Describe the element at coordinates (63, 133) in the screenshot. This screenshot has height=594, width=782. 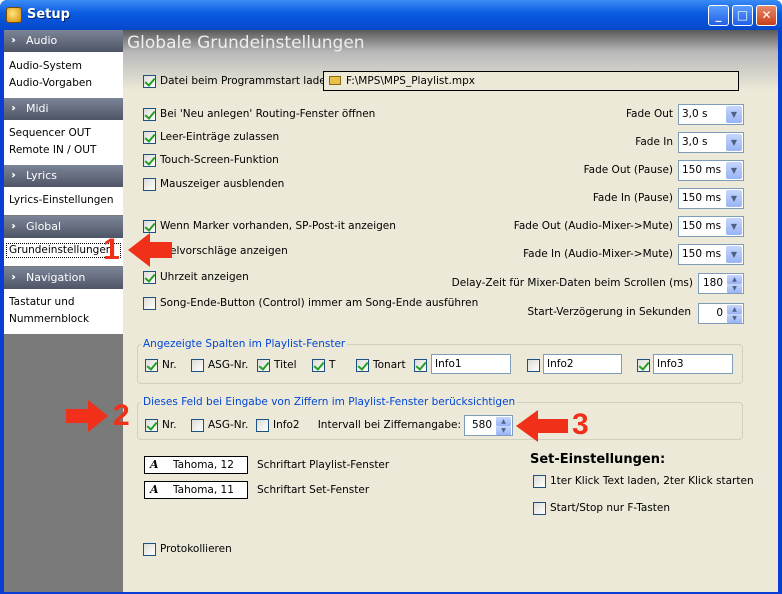
I see `sidebar-item-sequencer-out: Sequencer OUT` at that location.